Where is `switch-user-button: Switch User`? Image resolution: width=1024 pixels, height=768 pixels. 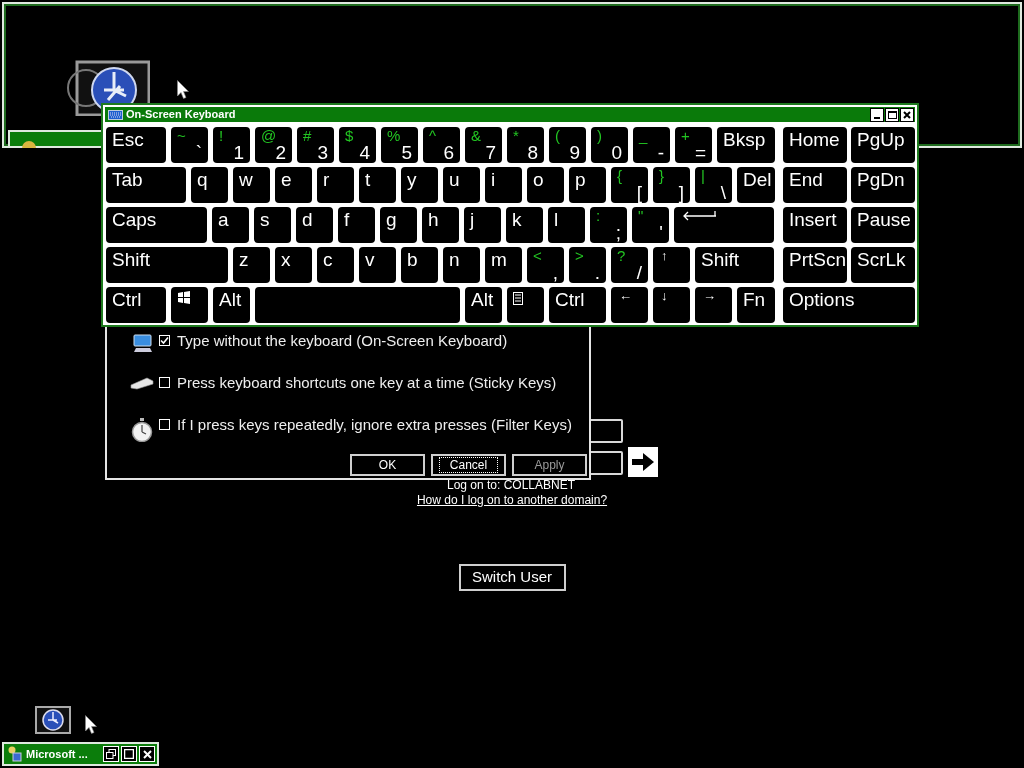
switch-user-button: Switch User is located at coordinates (512, 577).